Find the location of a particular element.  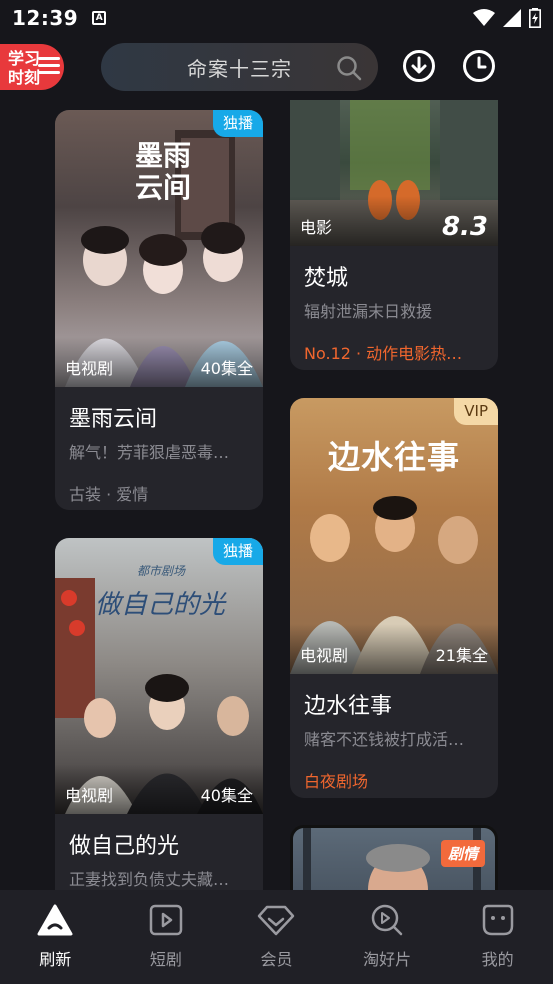

profile-face-icon is located at coordinates (497, 920).